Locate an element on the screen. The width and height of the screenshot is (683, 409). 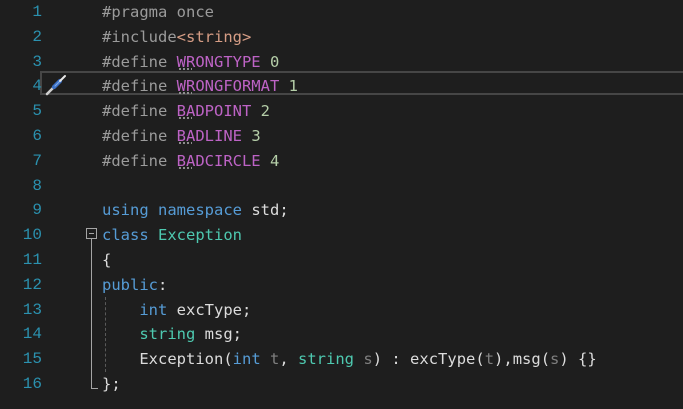
code-token: namespace is located at coordinates (200, 210).